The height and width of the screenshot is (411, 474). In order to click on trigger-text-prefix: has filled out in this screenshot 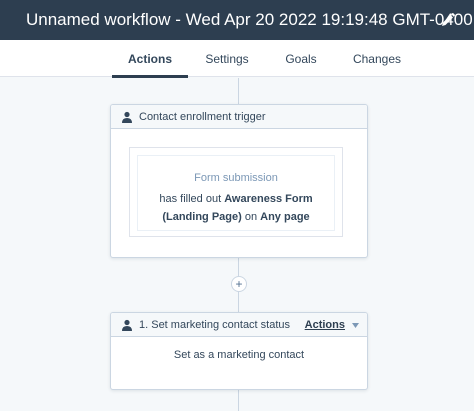, I will do `click(192, 199)`.